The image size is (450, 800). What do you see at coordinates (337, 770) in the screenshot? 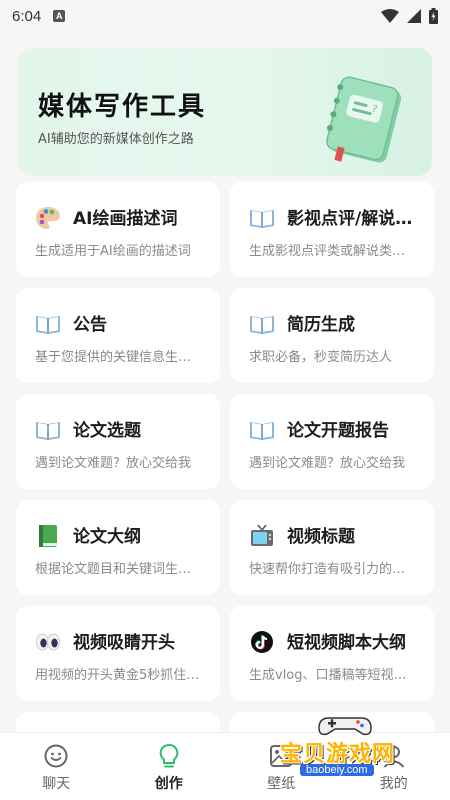
I see `watermark-url: baobeiy.com` at bounding box center [337, 770].